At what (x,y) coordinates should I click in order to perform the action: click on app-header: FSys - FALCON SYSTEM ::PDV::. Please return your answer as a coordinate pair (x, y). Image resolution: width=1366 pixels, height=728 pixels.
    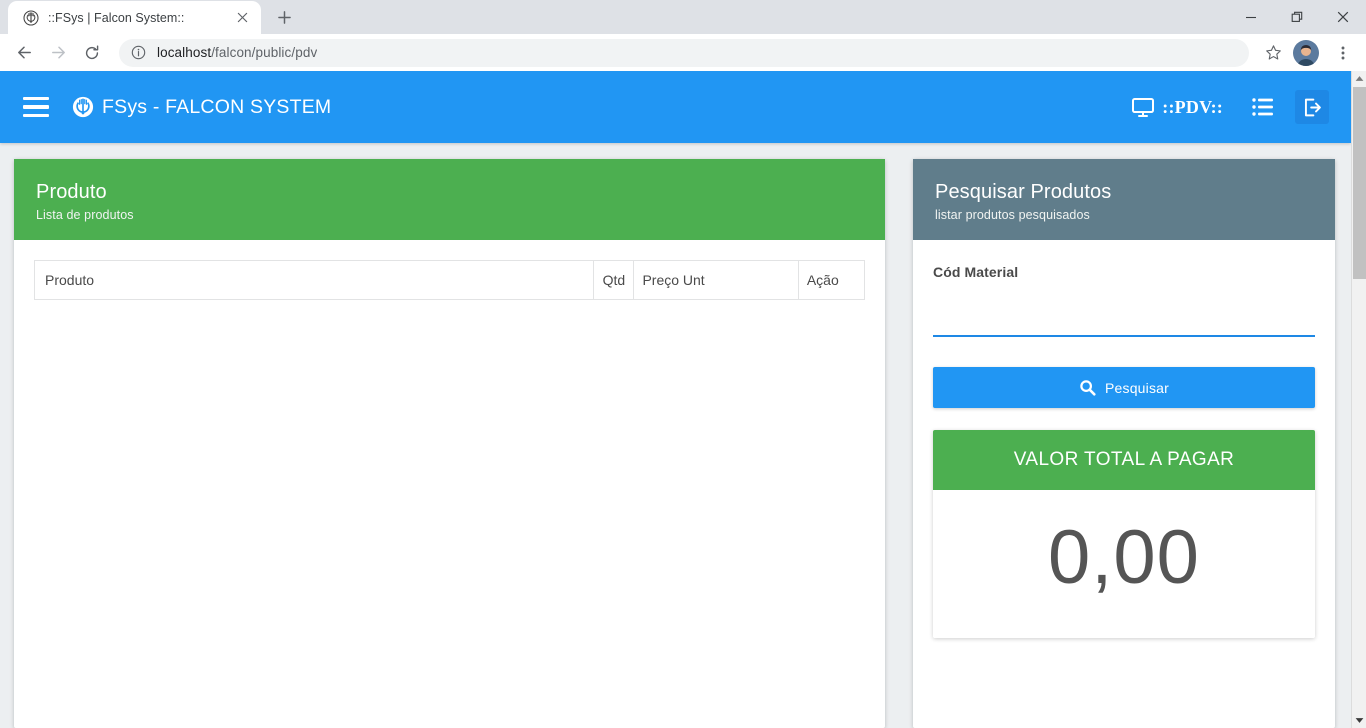
    Looking at the image, I should click on (675, 107).